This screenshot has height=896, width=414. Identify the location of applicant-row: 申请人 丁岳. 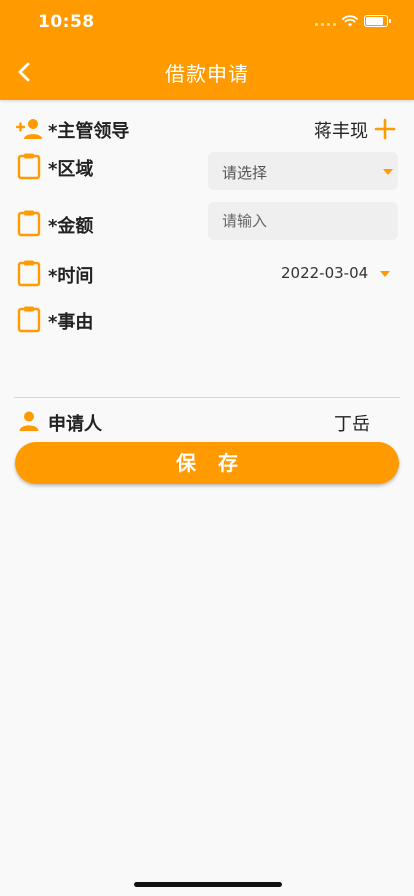
(207, 421).